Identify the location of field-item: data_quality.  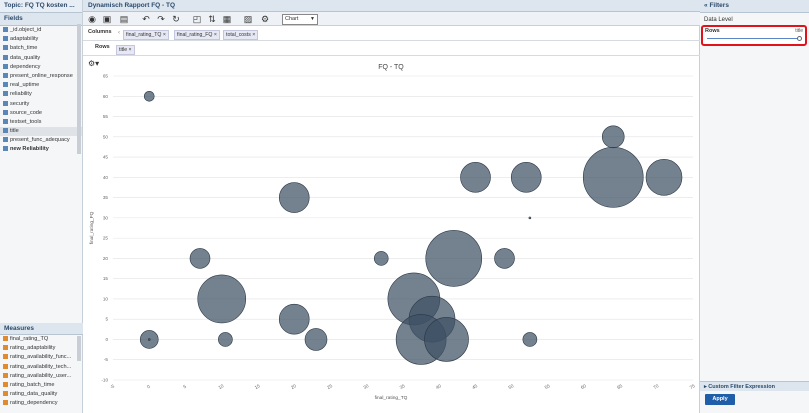
(41, 58).